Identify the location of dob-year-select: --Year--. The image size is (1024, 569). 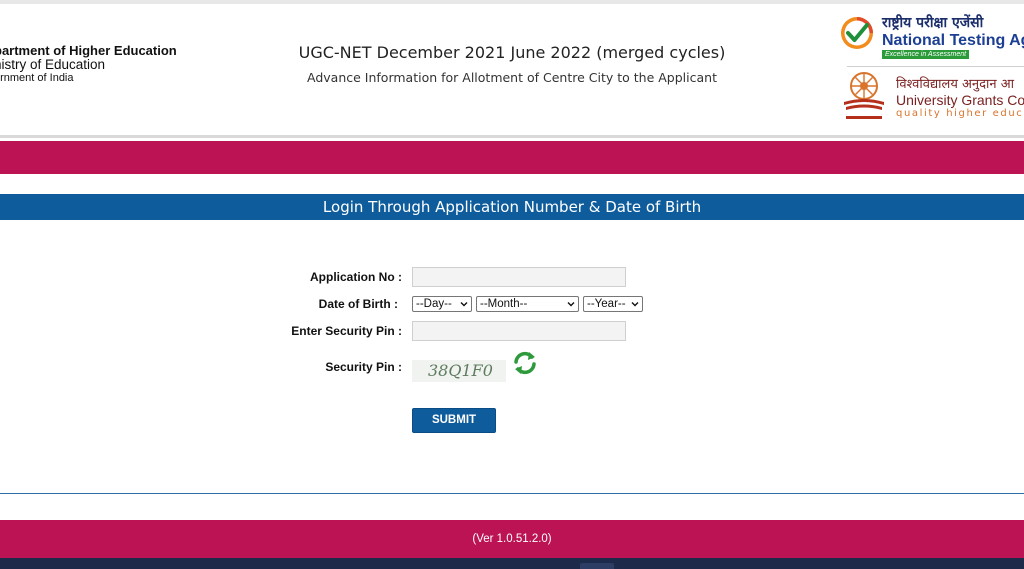
(613, 304).